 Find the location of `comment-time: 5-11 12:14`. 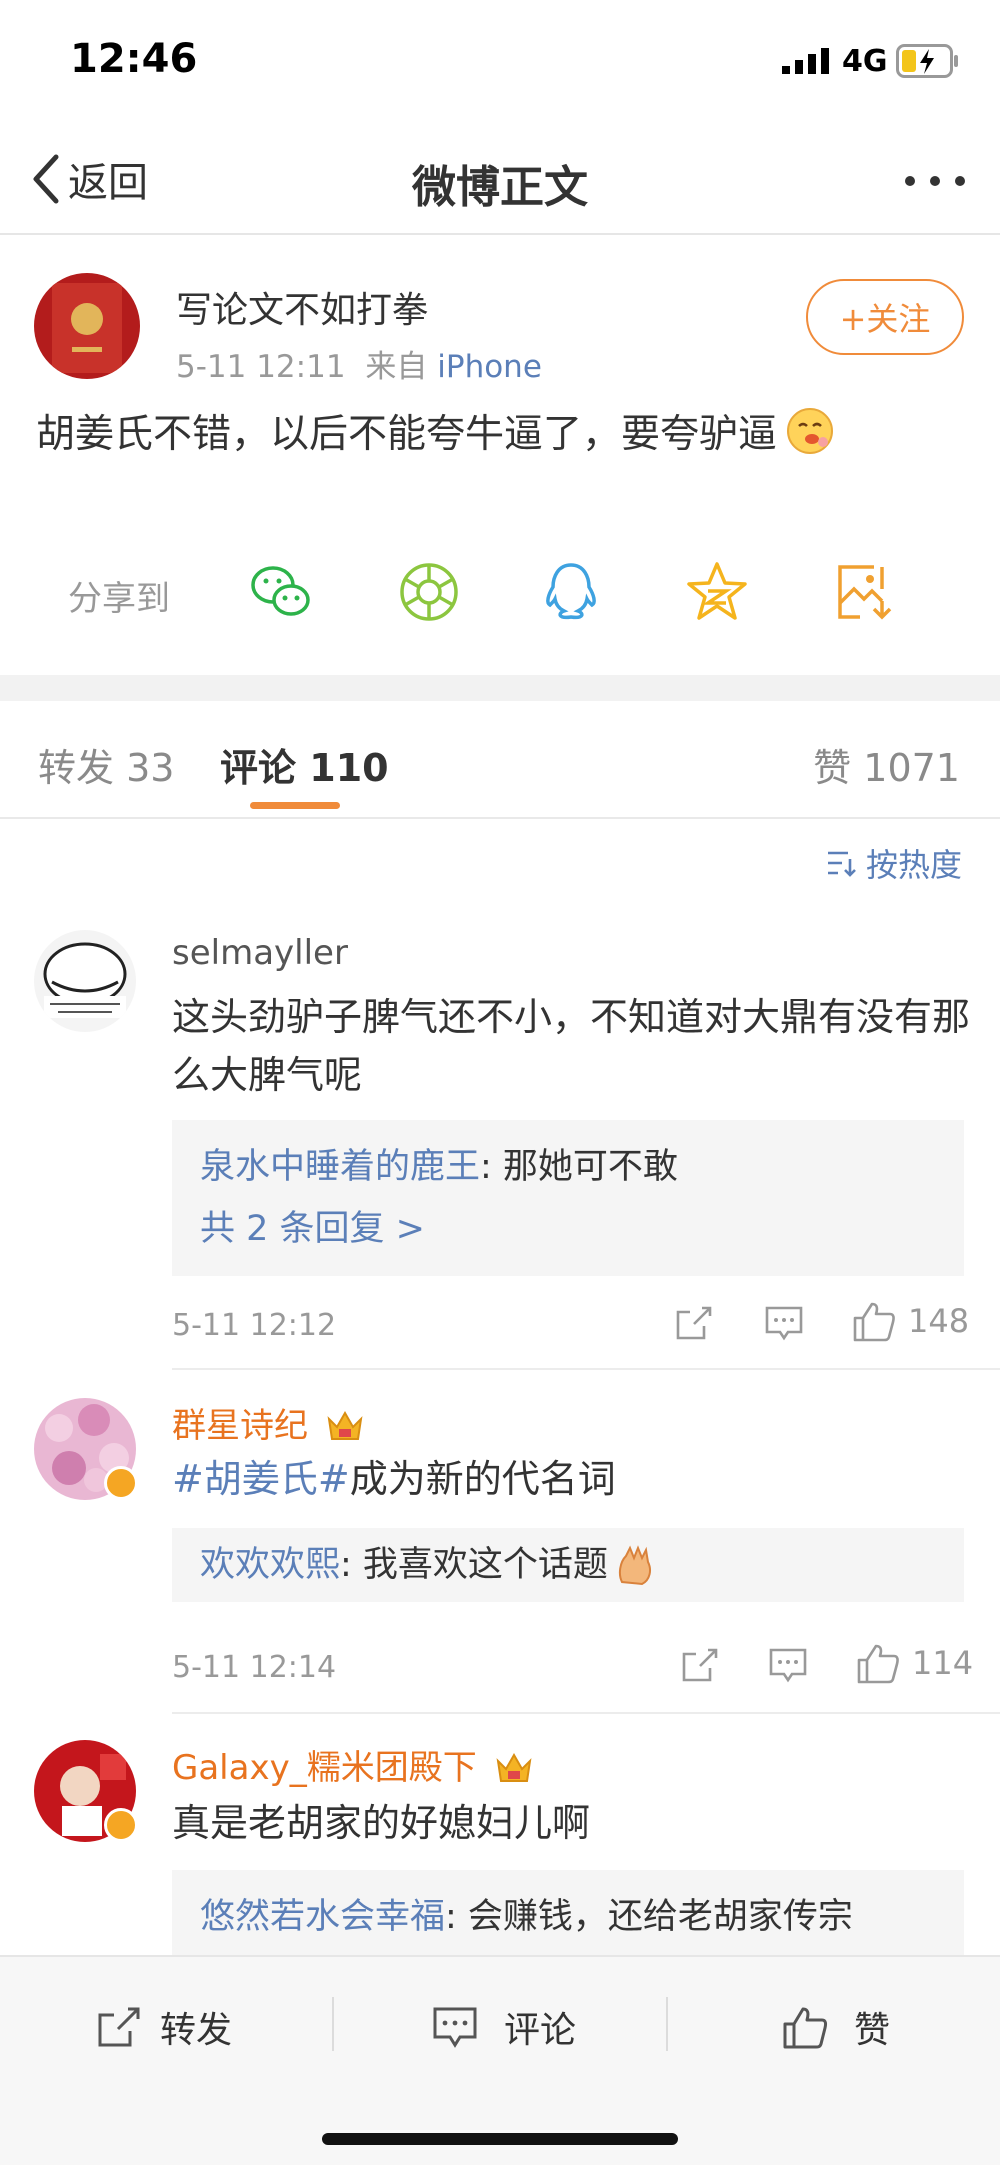

comment-time: 5-11 12:14 is located at coordinates (254, 1667).